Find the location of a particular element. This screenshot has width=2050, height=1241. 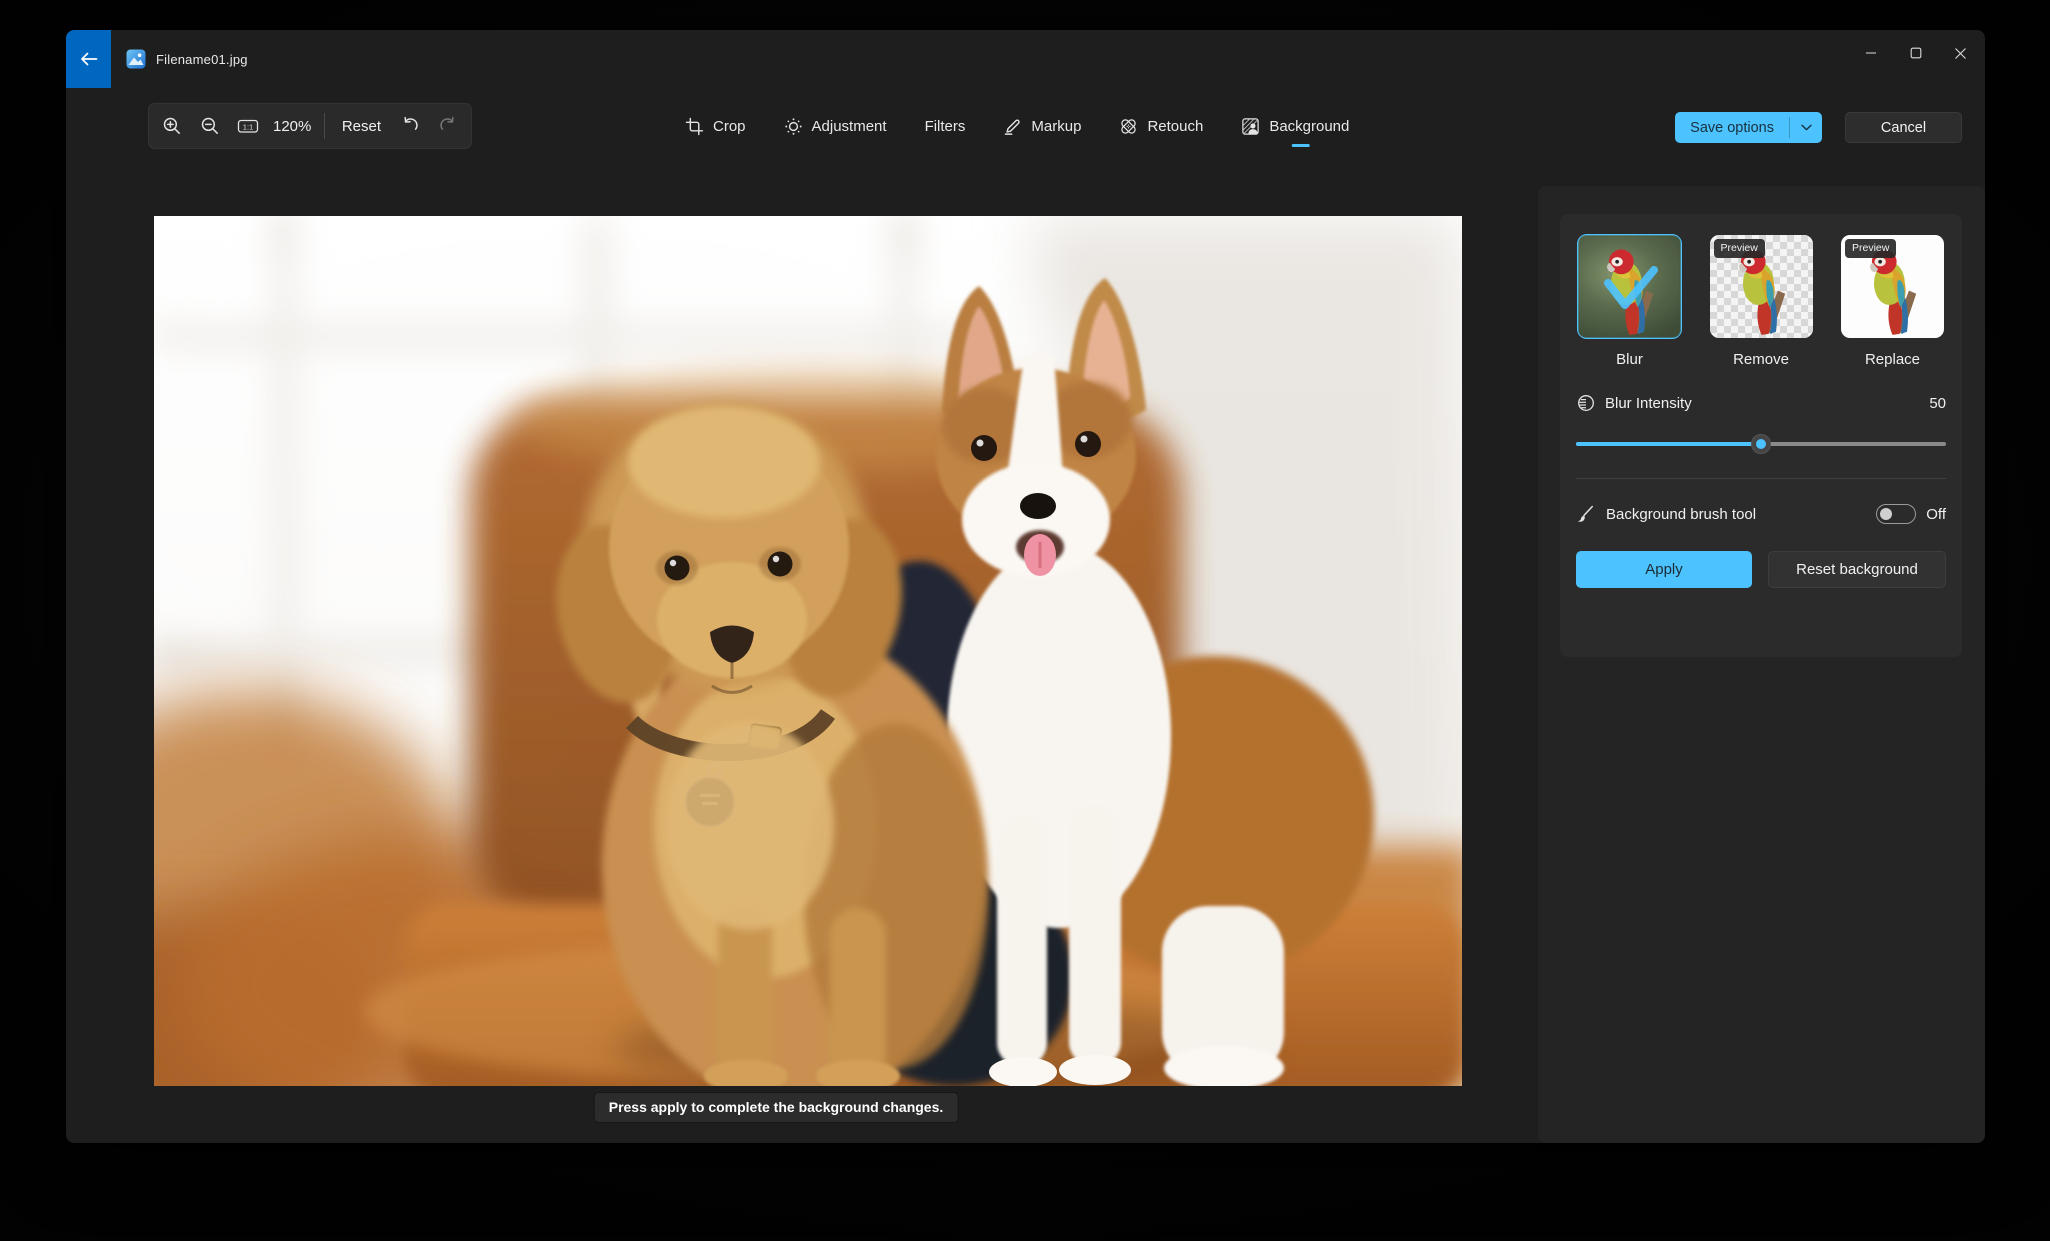

actual-size-1-1-icon: 1:1 is located at coordinates (248, 126).